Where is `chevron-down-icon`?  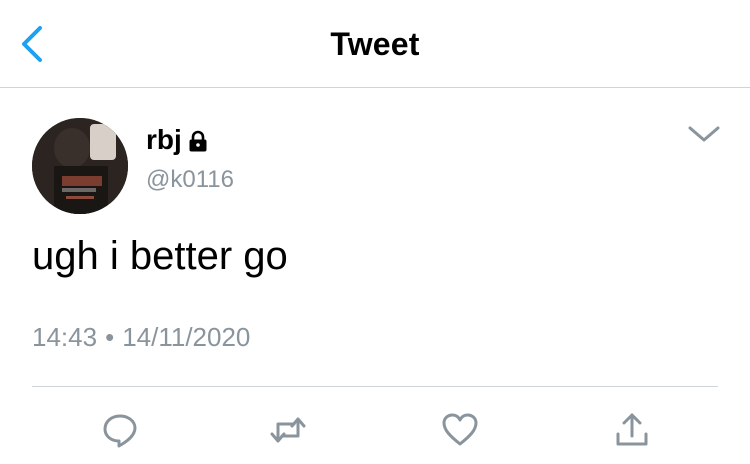
chevron-down-icon is located at coordinates (704, 134).